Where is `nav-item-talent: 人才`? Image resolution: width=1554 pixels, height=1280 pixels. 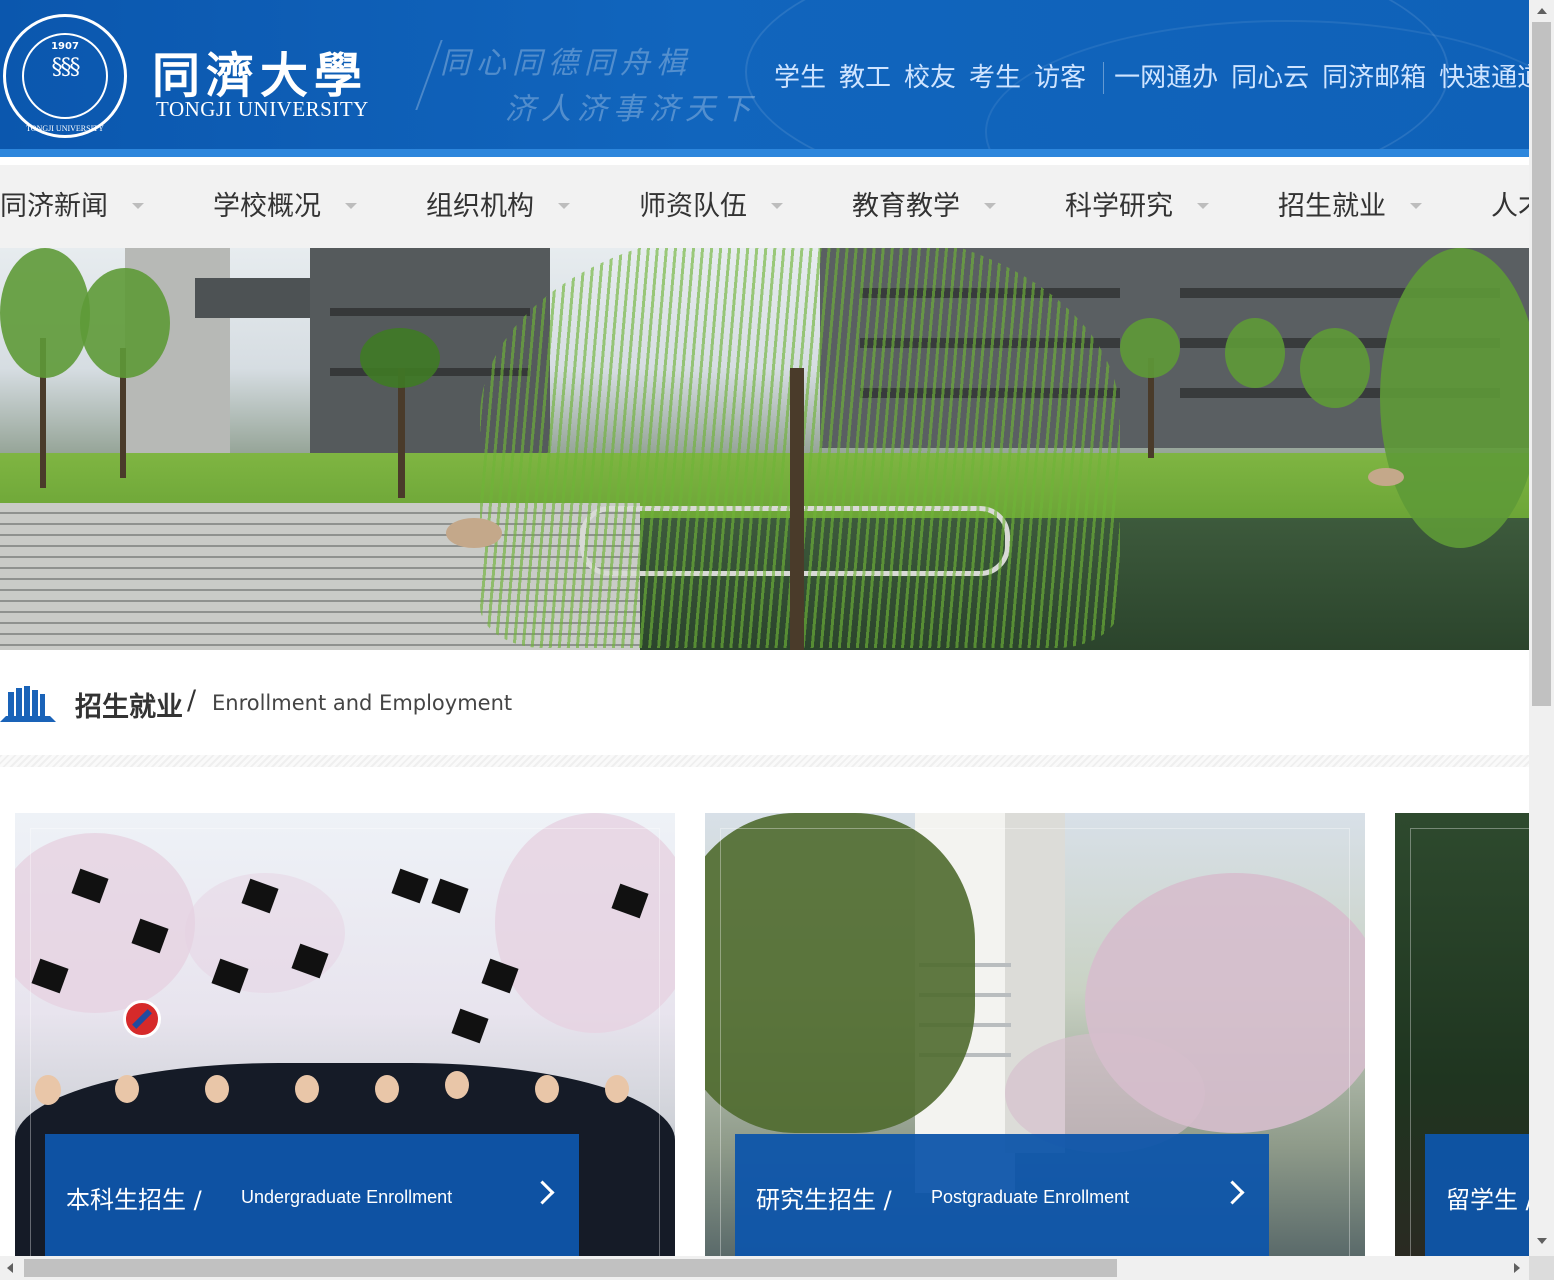 nav-item-talent: 人才 is located at coordinates (1510, 206).